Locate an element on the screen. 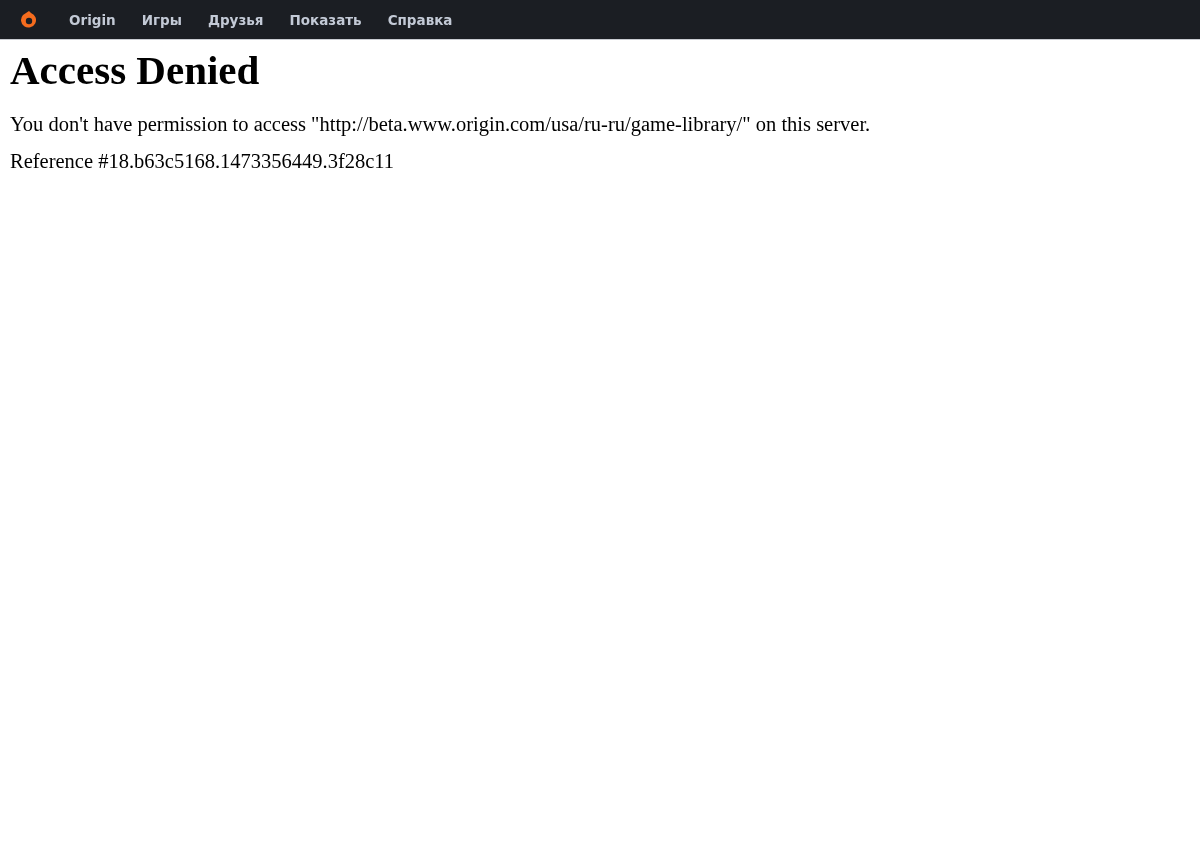  menu-item: Игры is located at coordinates (161, 19).